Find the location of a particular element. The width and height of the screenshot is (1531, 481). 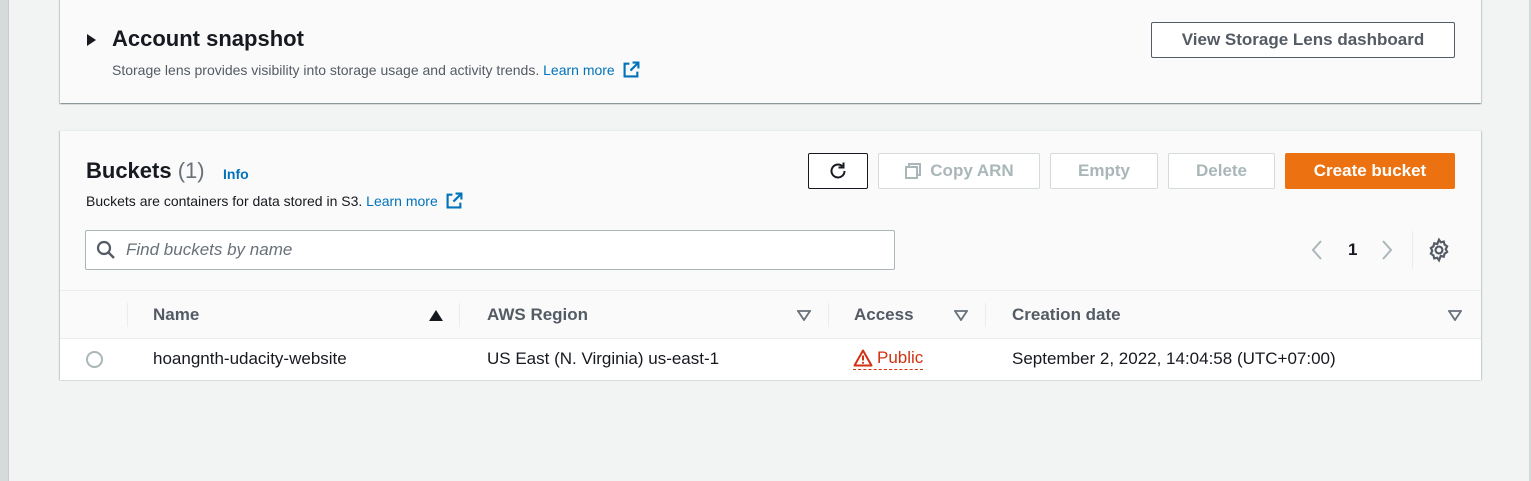

refresh-icon is located at coordinates (838, 170).